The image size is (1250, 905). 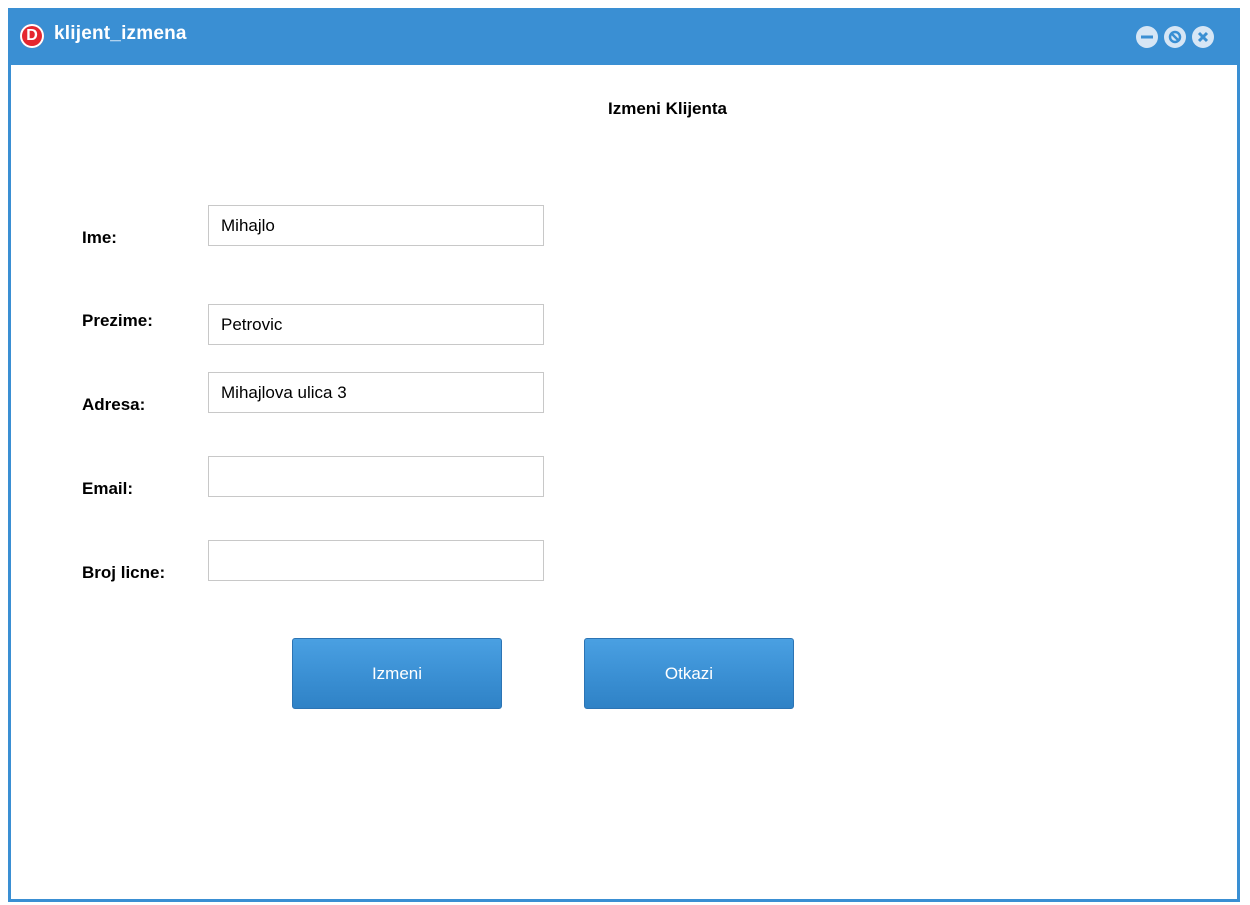 I want to click on minimize-icon, so click(x=1147, y=37).